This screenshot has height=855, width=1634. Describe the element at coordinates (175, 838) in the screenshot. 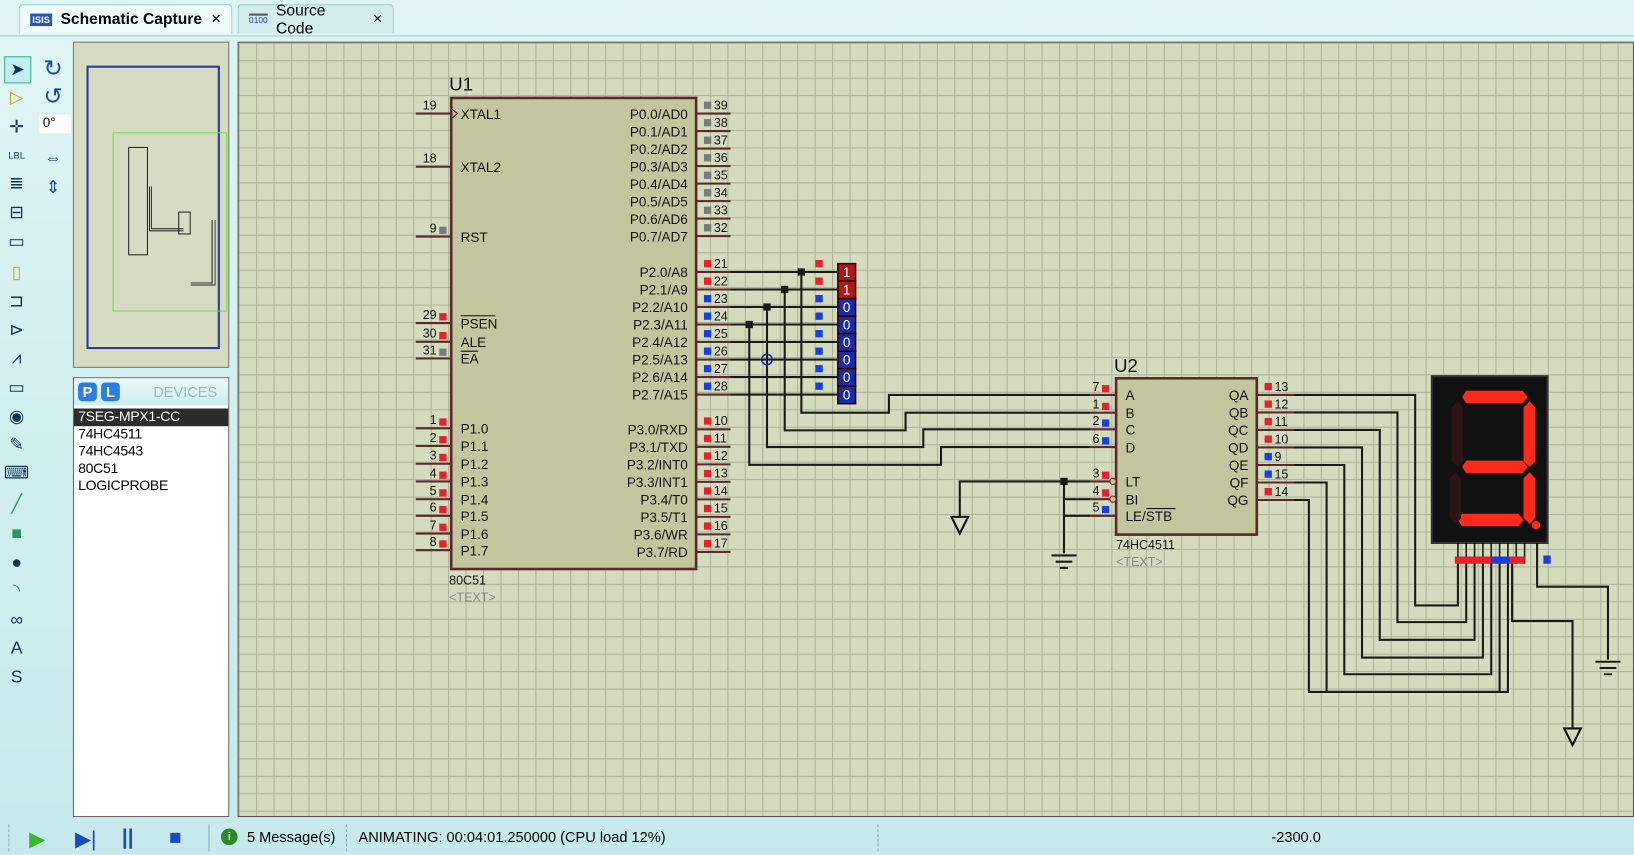

I see `stop-button: ■` at that location.